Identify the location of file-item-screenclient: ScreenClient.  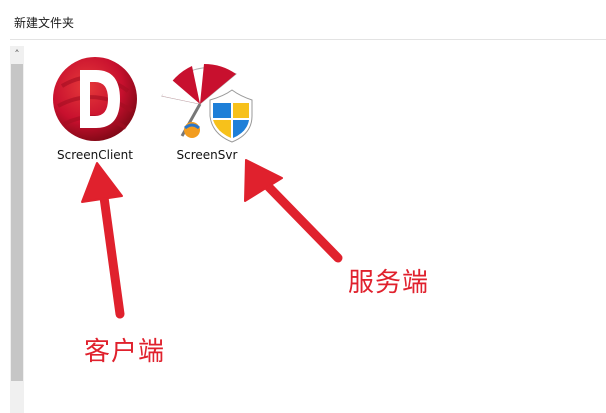
(95, 109).